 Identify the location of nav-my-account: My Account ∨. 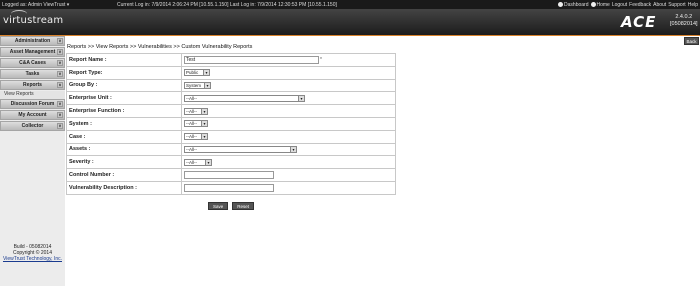
(32, 115).